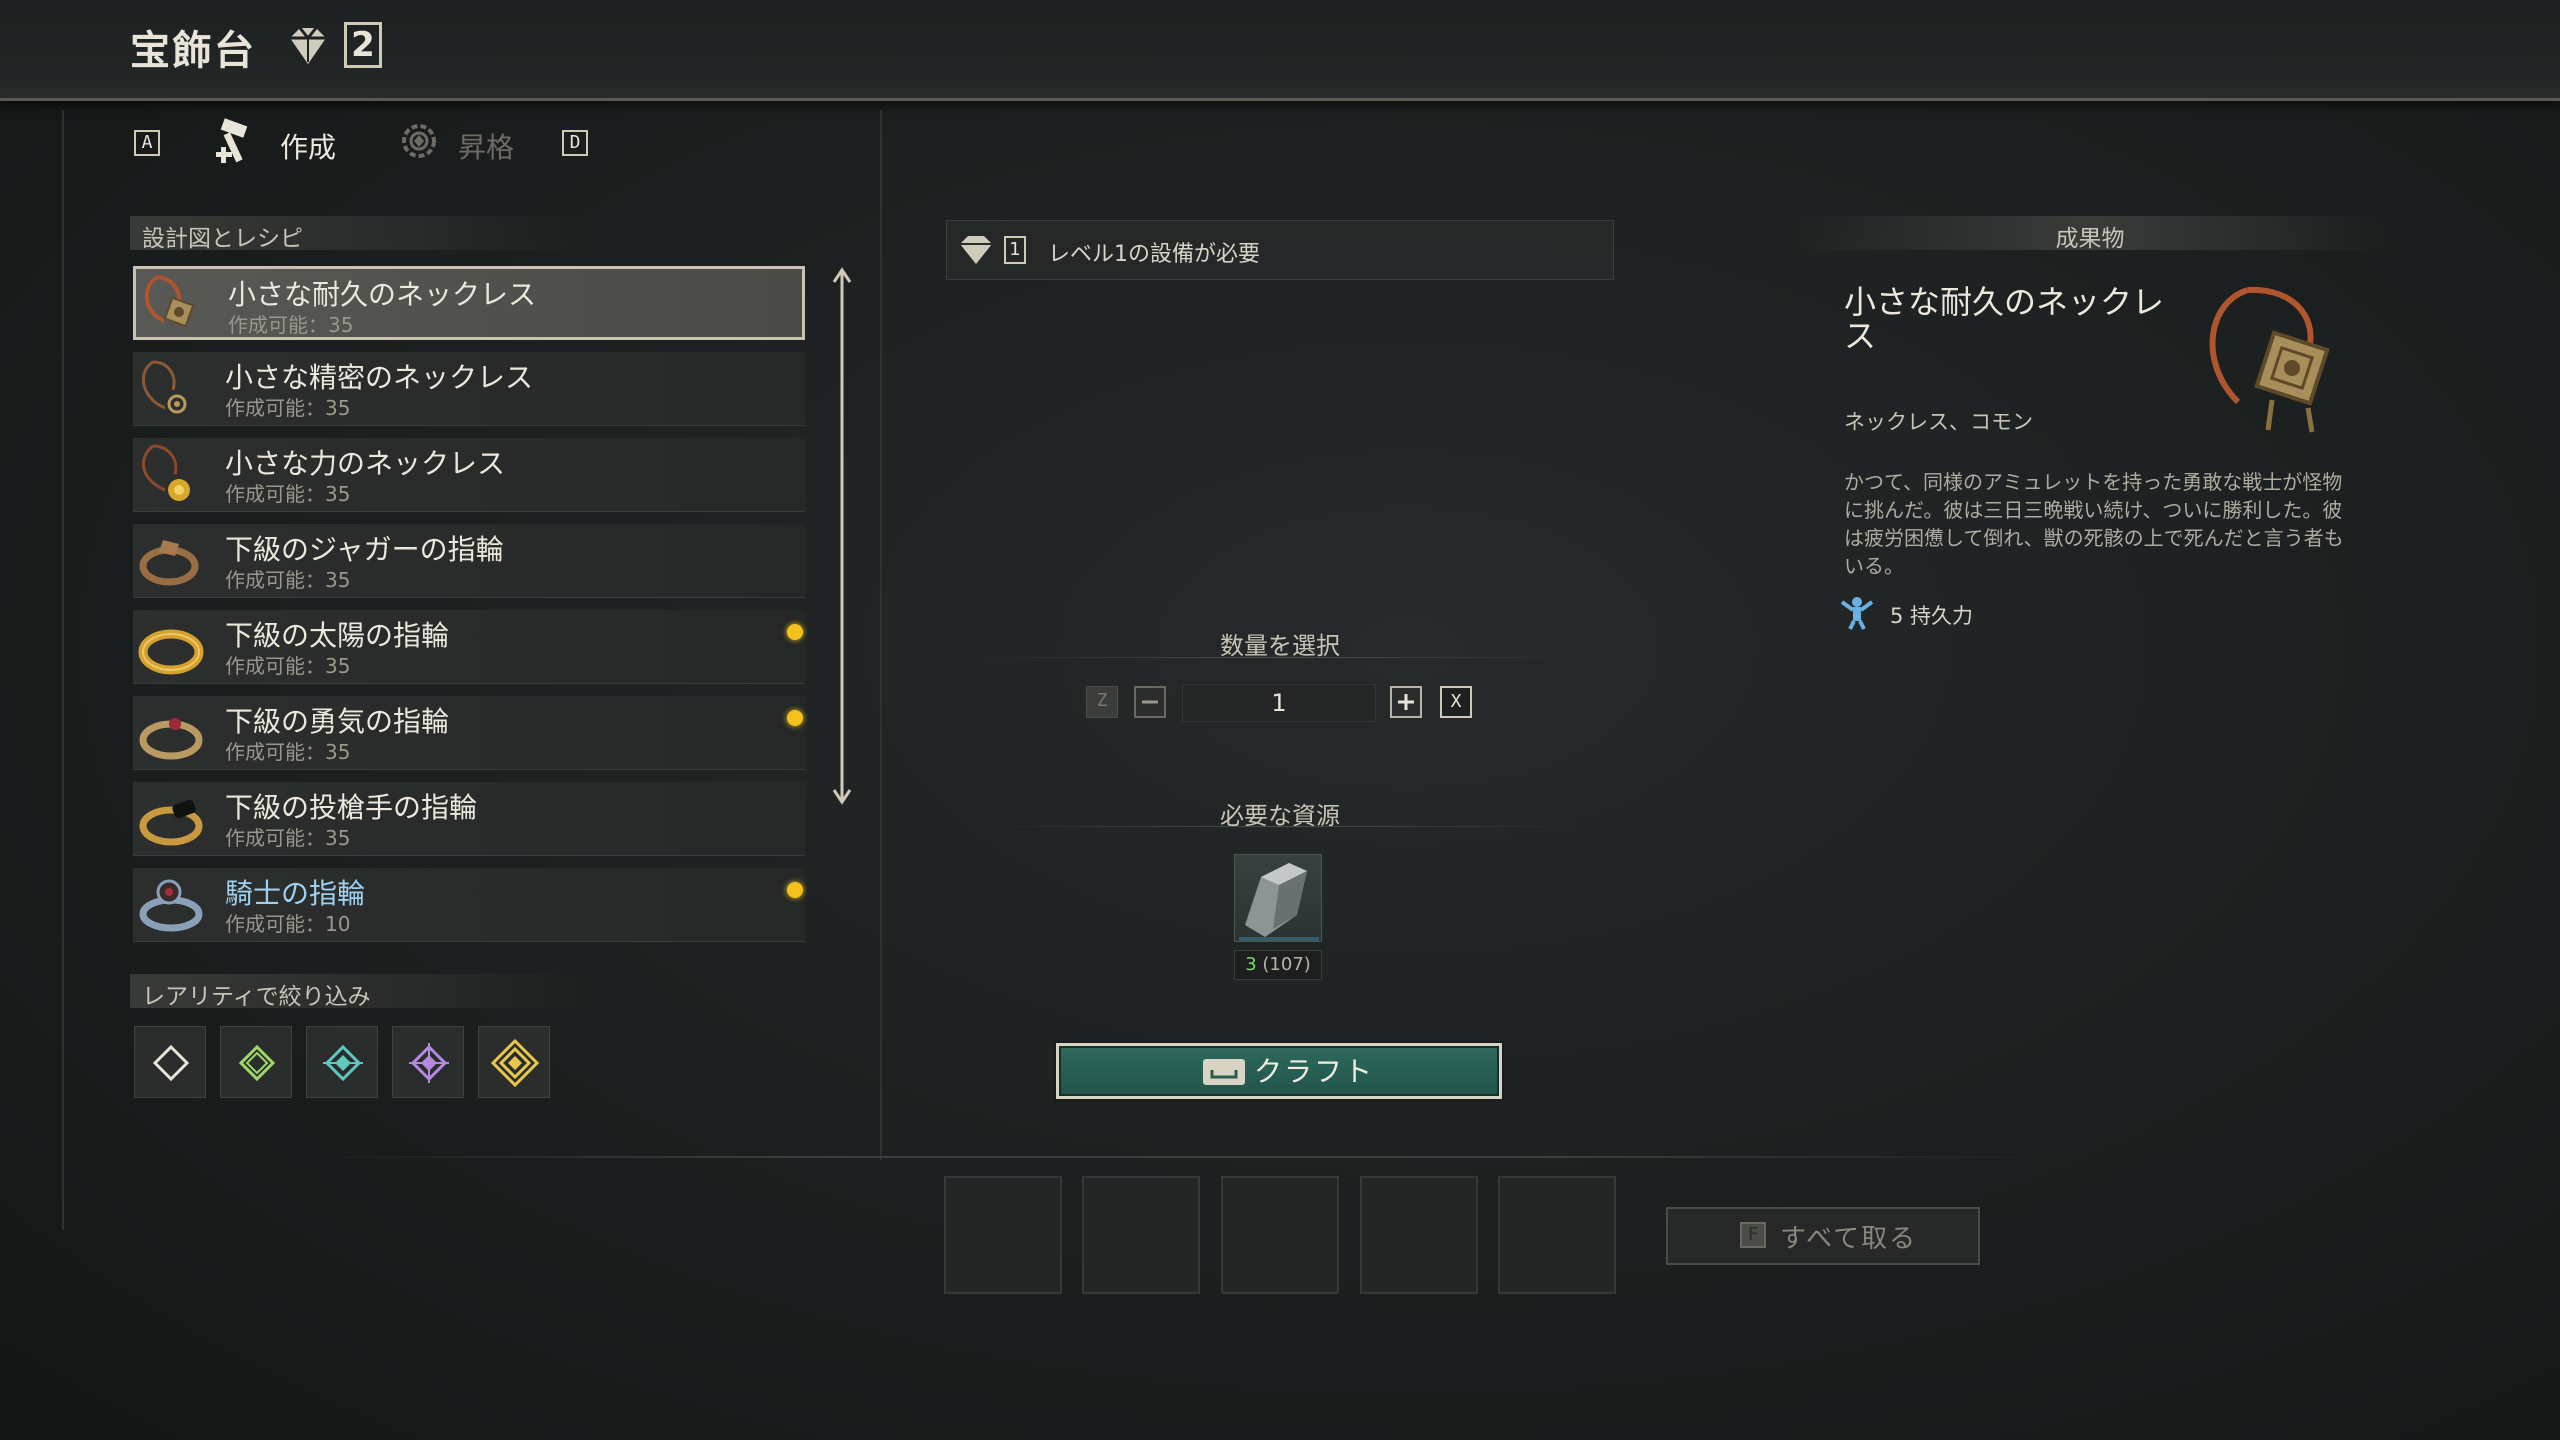 The height and width of the screenshot is (1440, 2560). I want to click on take-all-label: すべて取る, so click(1849, 1239).